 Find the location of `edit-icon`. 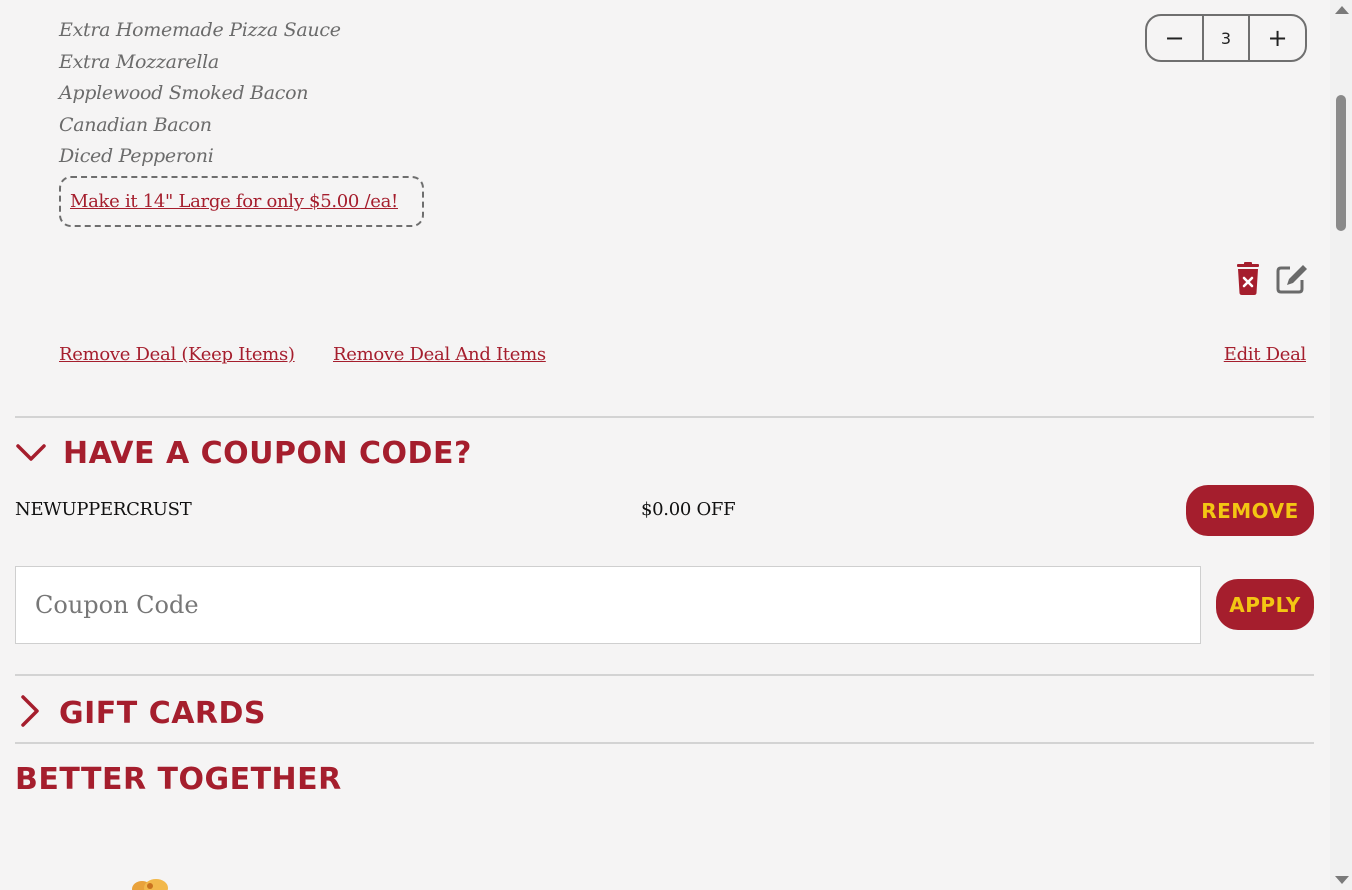

edit-icon is located at coordinates (1292, 281).